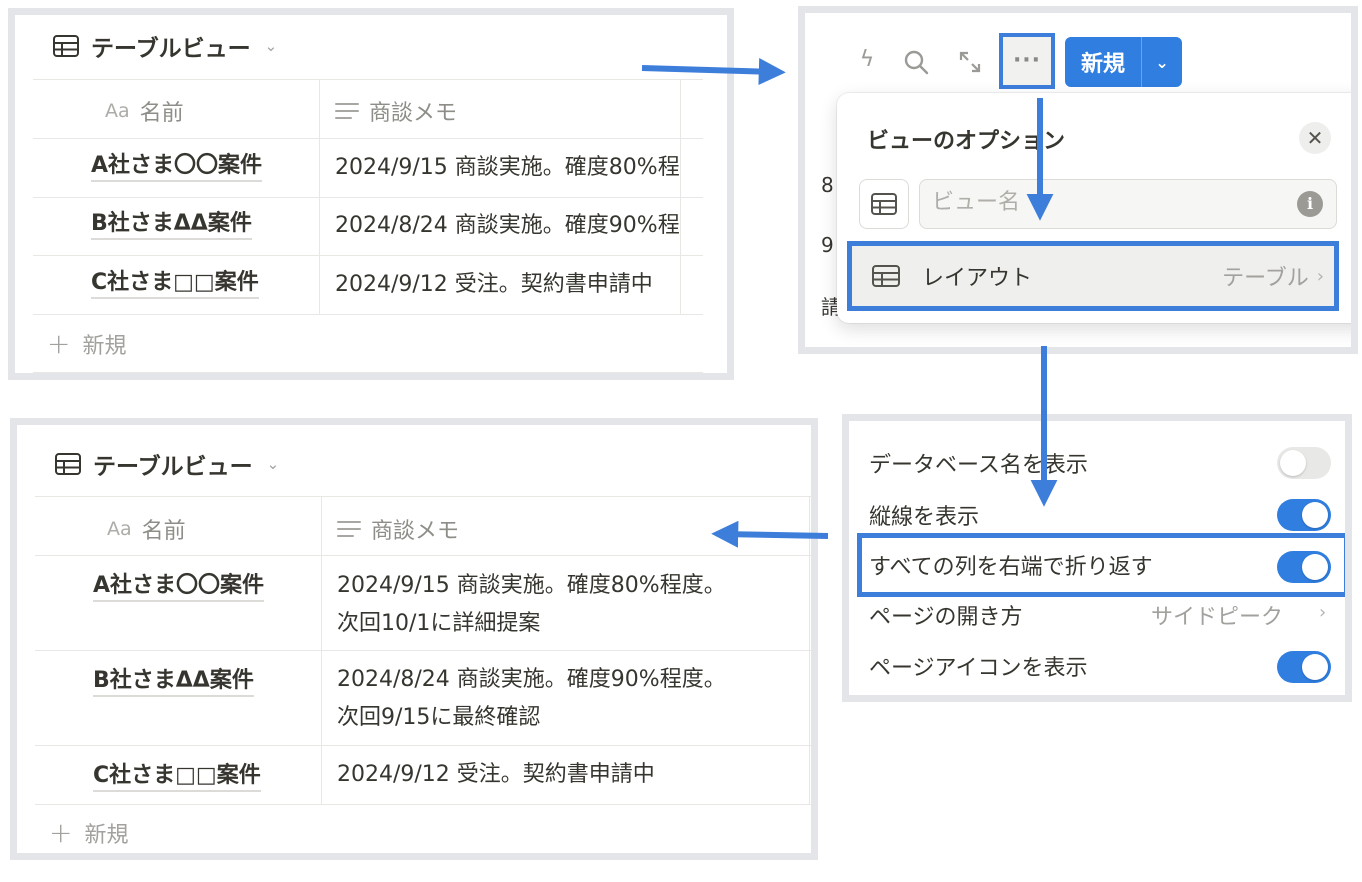 This screenshot has height=882, width=1362. Describe the element at coordinates (713, 72) in the screenshot. I see `arrow-to-toolbar` at that location.